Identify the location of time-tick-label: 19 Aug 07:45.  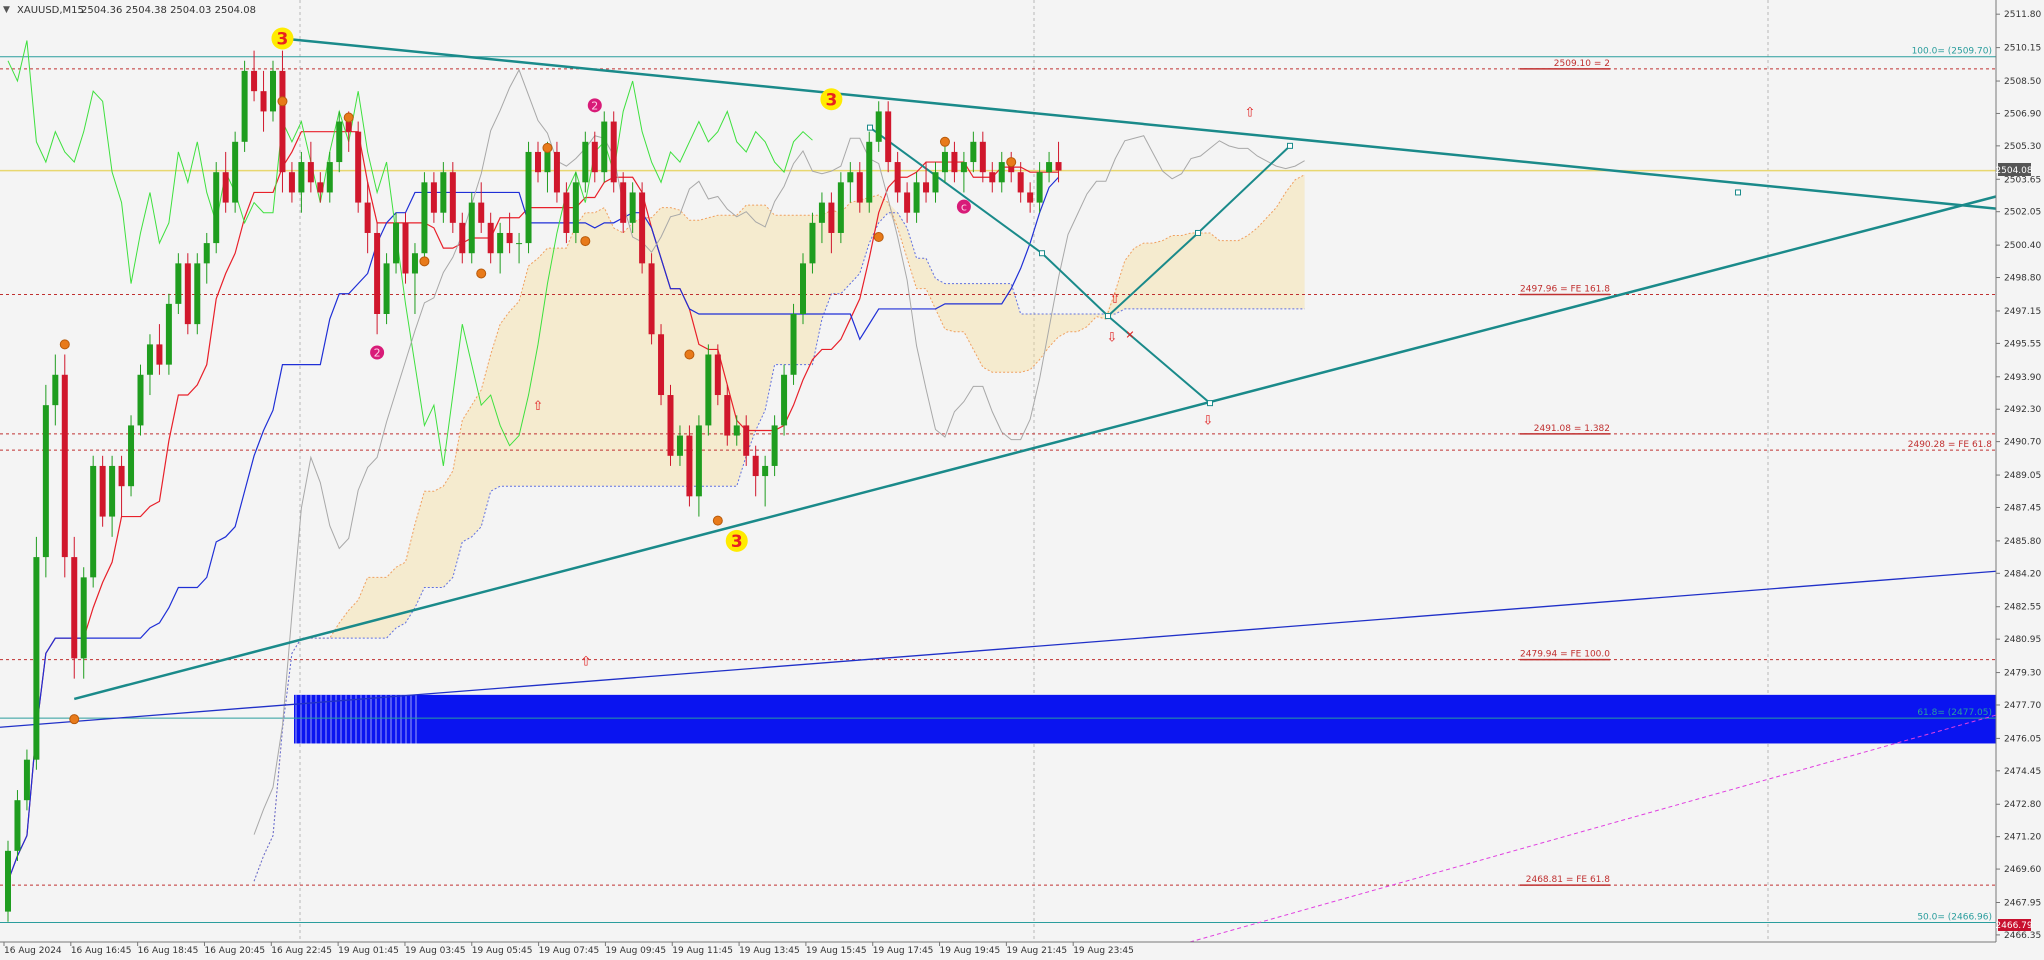
(569, 951).